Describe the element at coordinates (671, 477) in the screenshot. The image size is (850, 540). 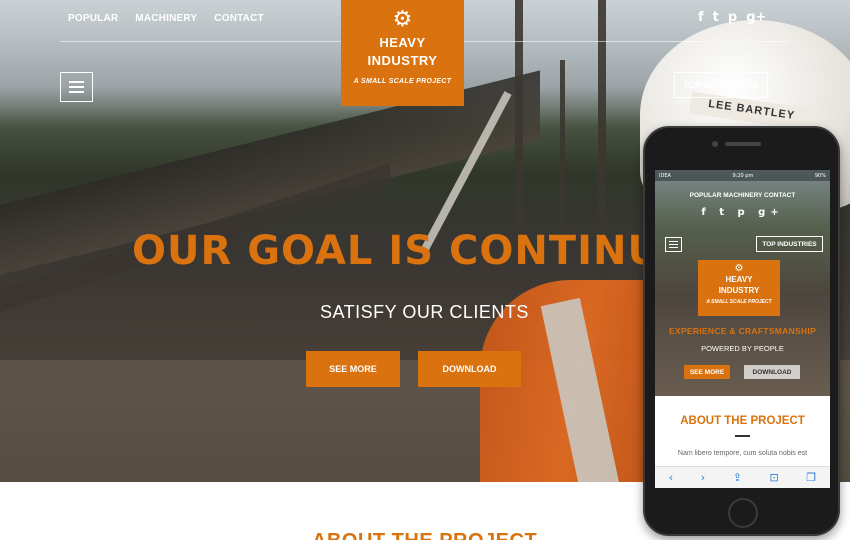
I see `back-icon: ‹` at that location.